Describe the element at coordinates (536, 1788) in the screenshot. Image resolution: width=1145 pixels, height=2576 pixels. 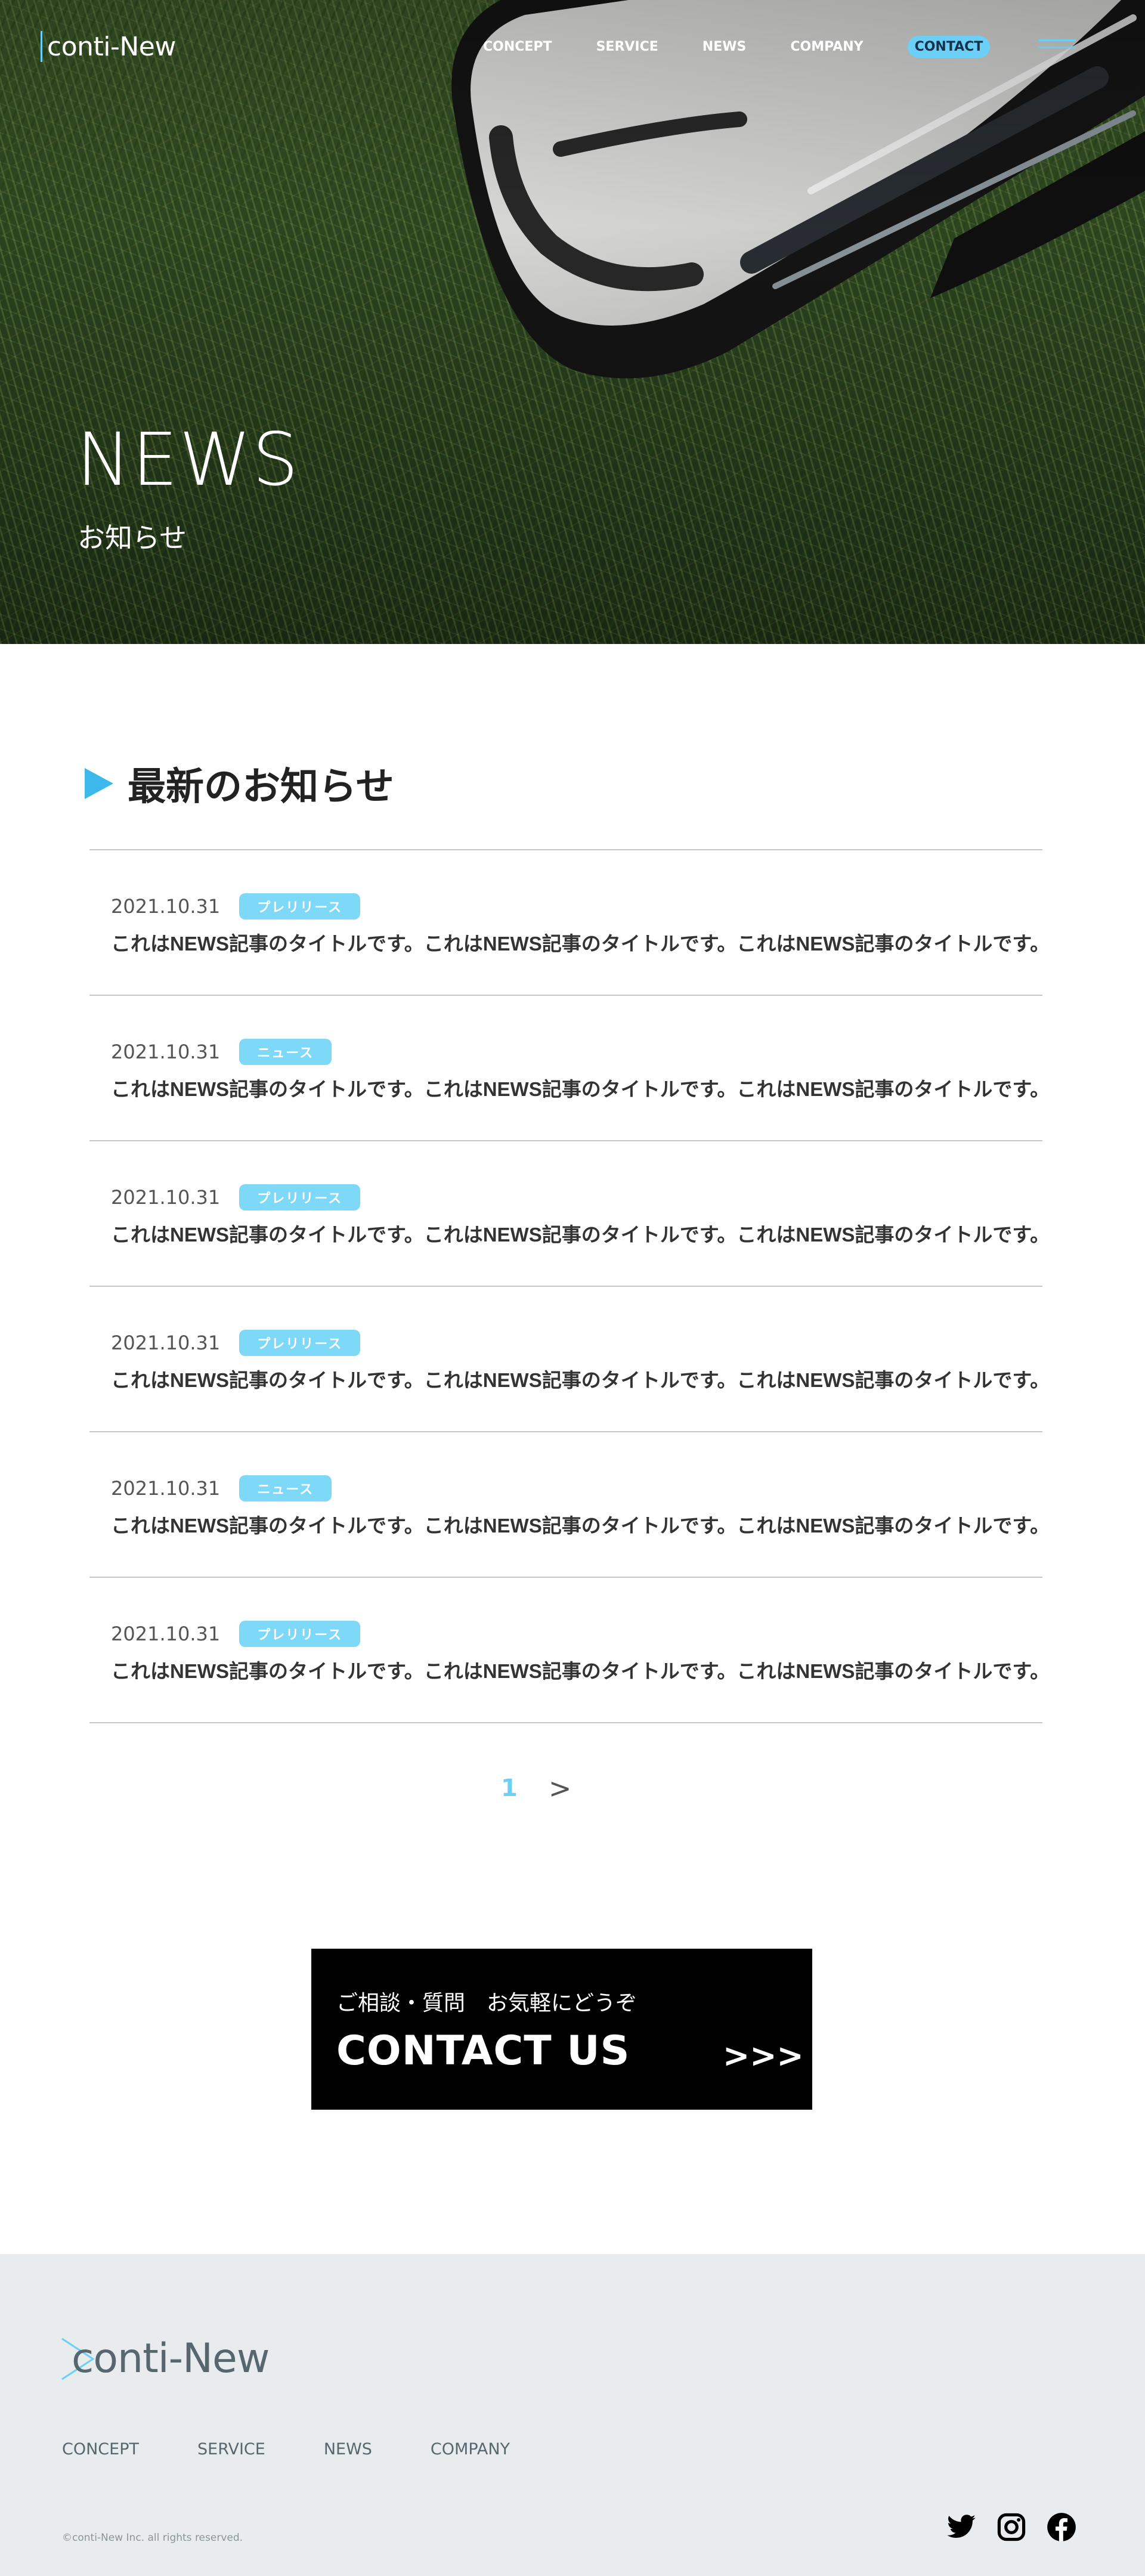
I see `pagination: 1 >` at that location.